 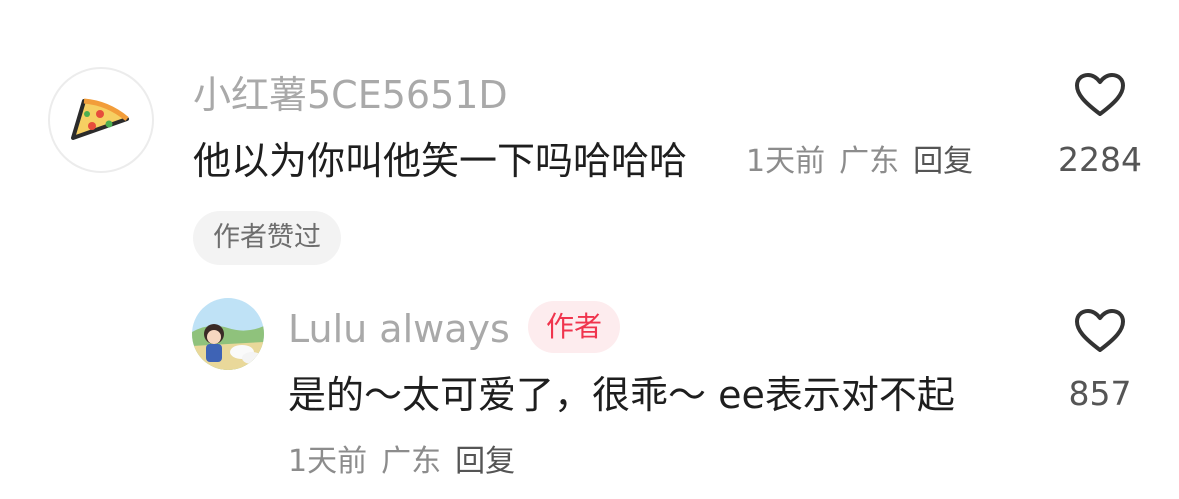 What do you see at coordinates (786, 161) in the screenshot?
I see `comment-time: 1天前` at bounding box center [786, 161].